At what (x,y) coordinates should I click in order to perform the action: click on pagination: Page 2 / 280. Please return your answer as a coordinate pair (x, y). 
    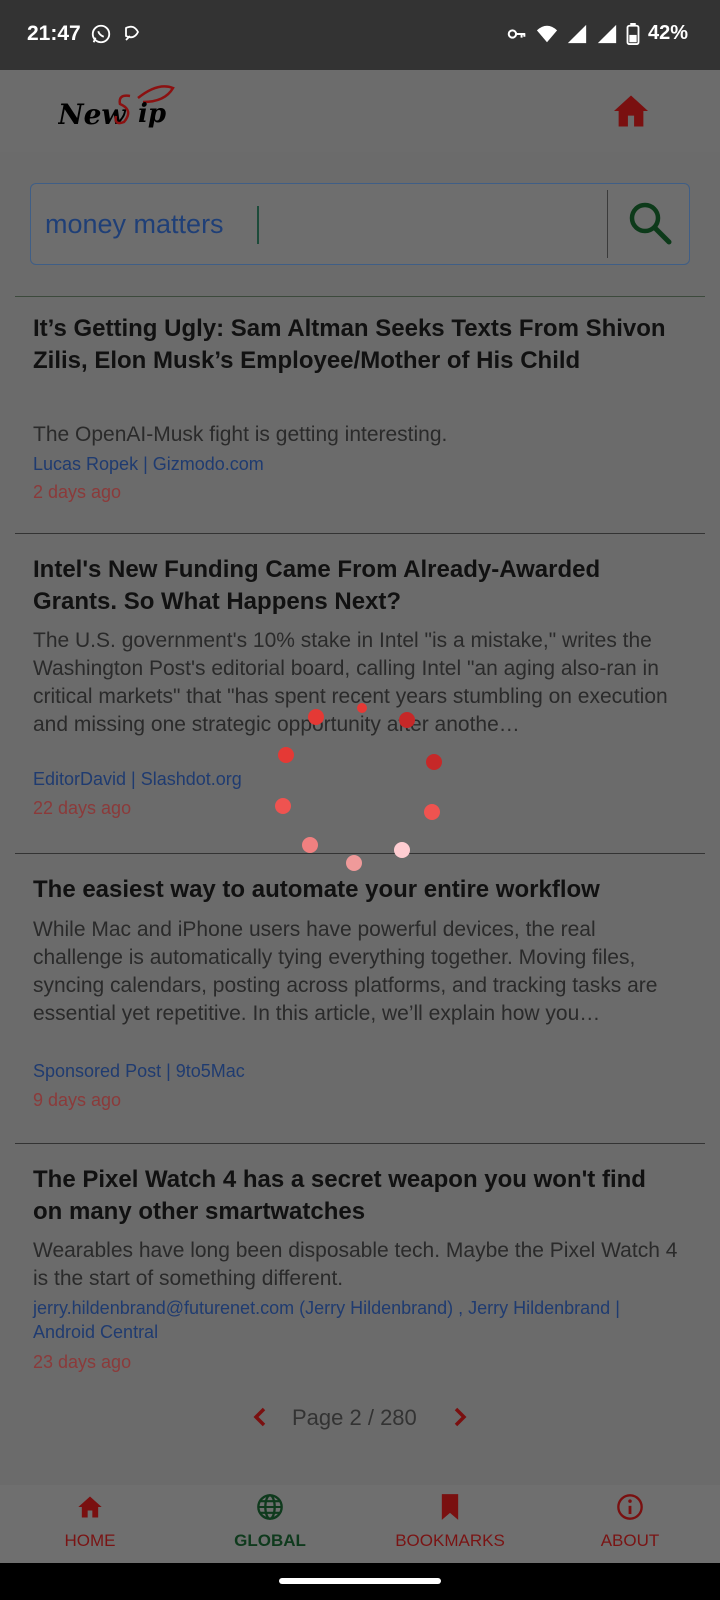
    Looking at the image, I should click on (360, 1417).